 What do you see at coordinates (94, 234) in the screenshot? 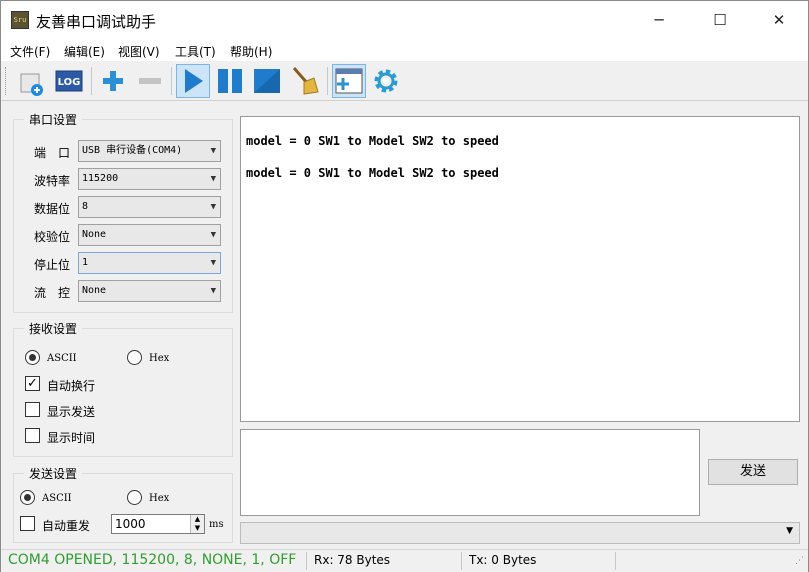
I see `parity-value: None` at bounding box center [94, 234].